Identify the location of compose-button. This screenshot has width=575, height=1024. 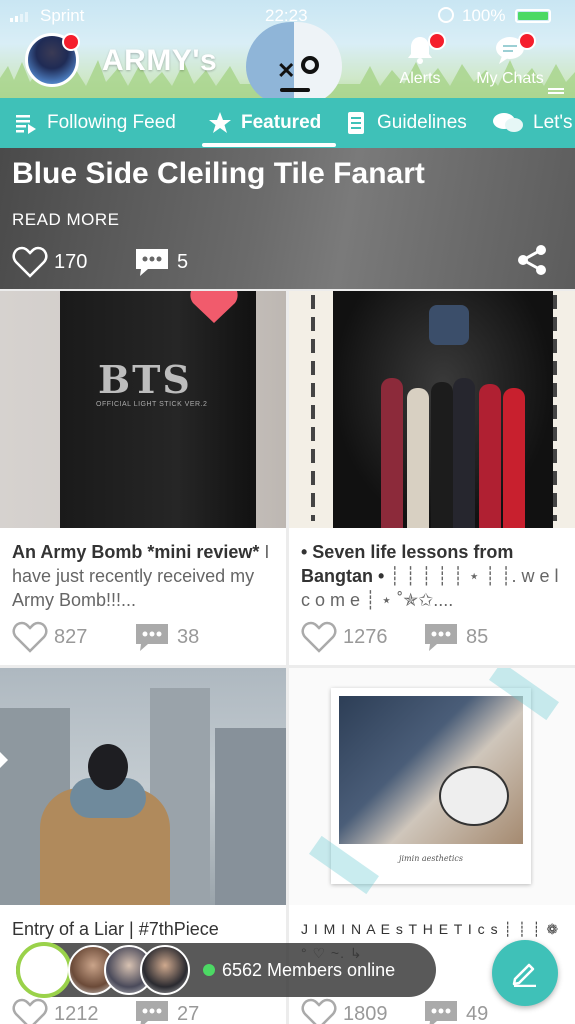
(525, 973).